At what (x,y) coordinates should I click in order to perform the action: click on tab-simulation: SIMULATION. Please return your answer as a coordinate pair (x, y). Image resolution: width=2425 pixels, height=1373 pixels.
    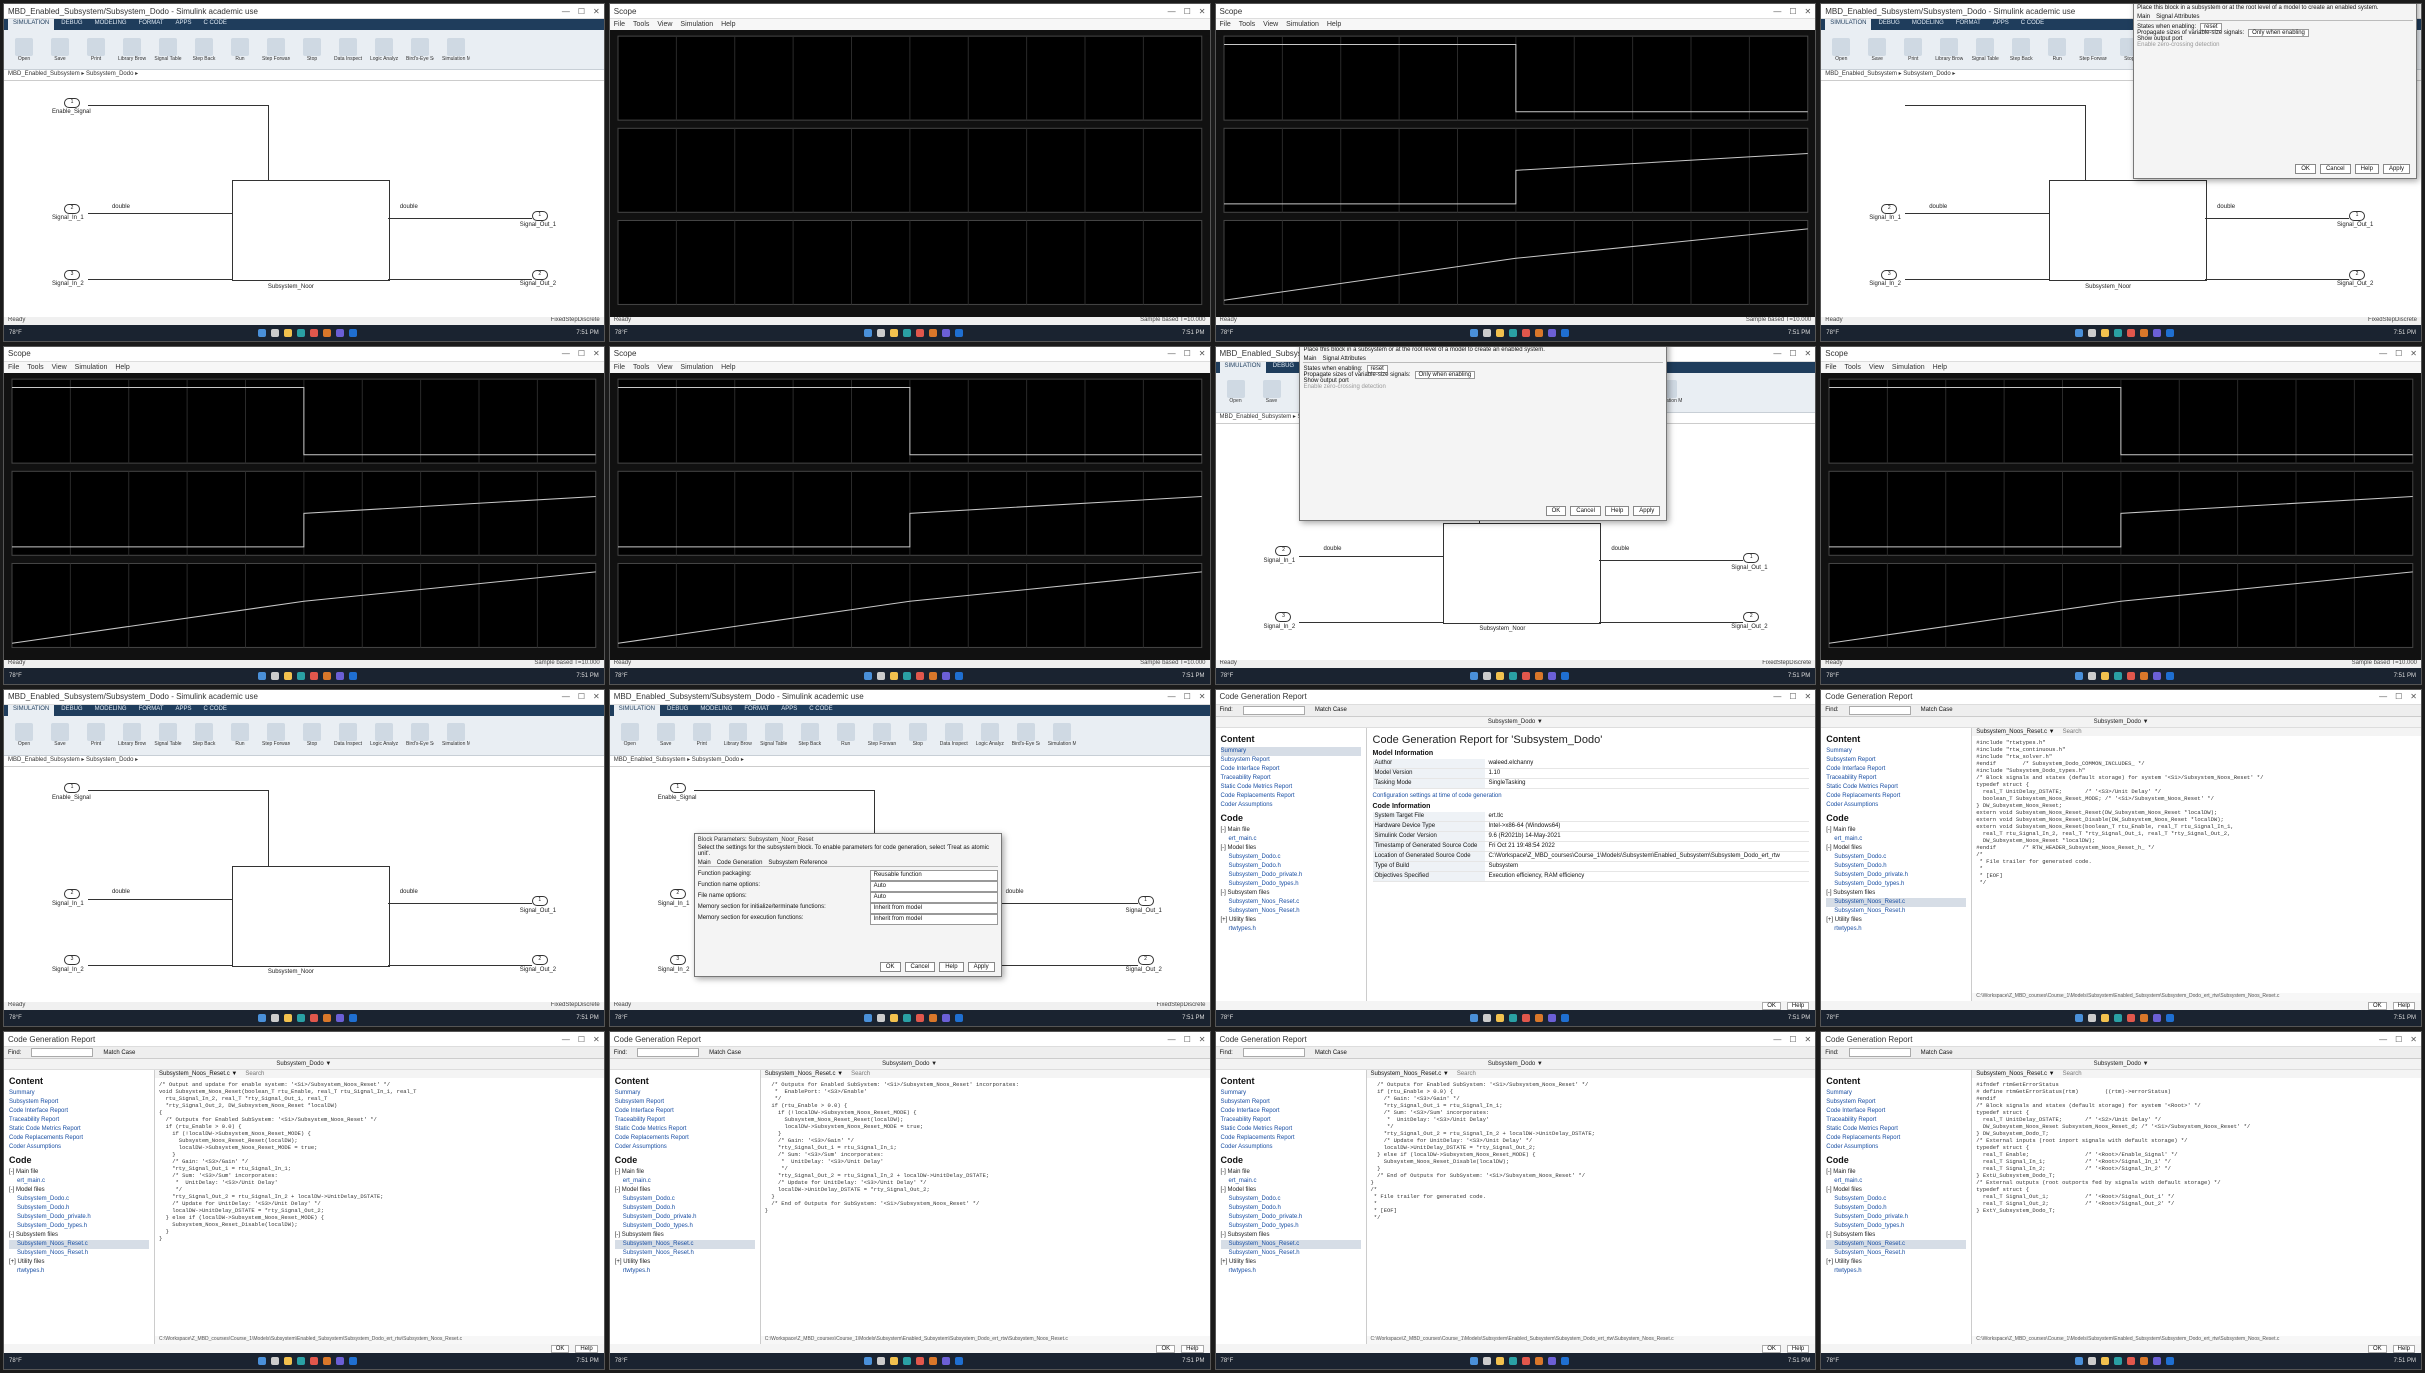
    Looking at the image, I should click on (636, 710).